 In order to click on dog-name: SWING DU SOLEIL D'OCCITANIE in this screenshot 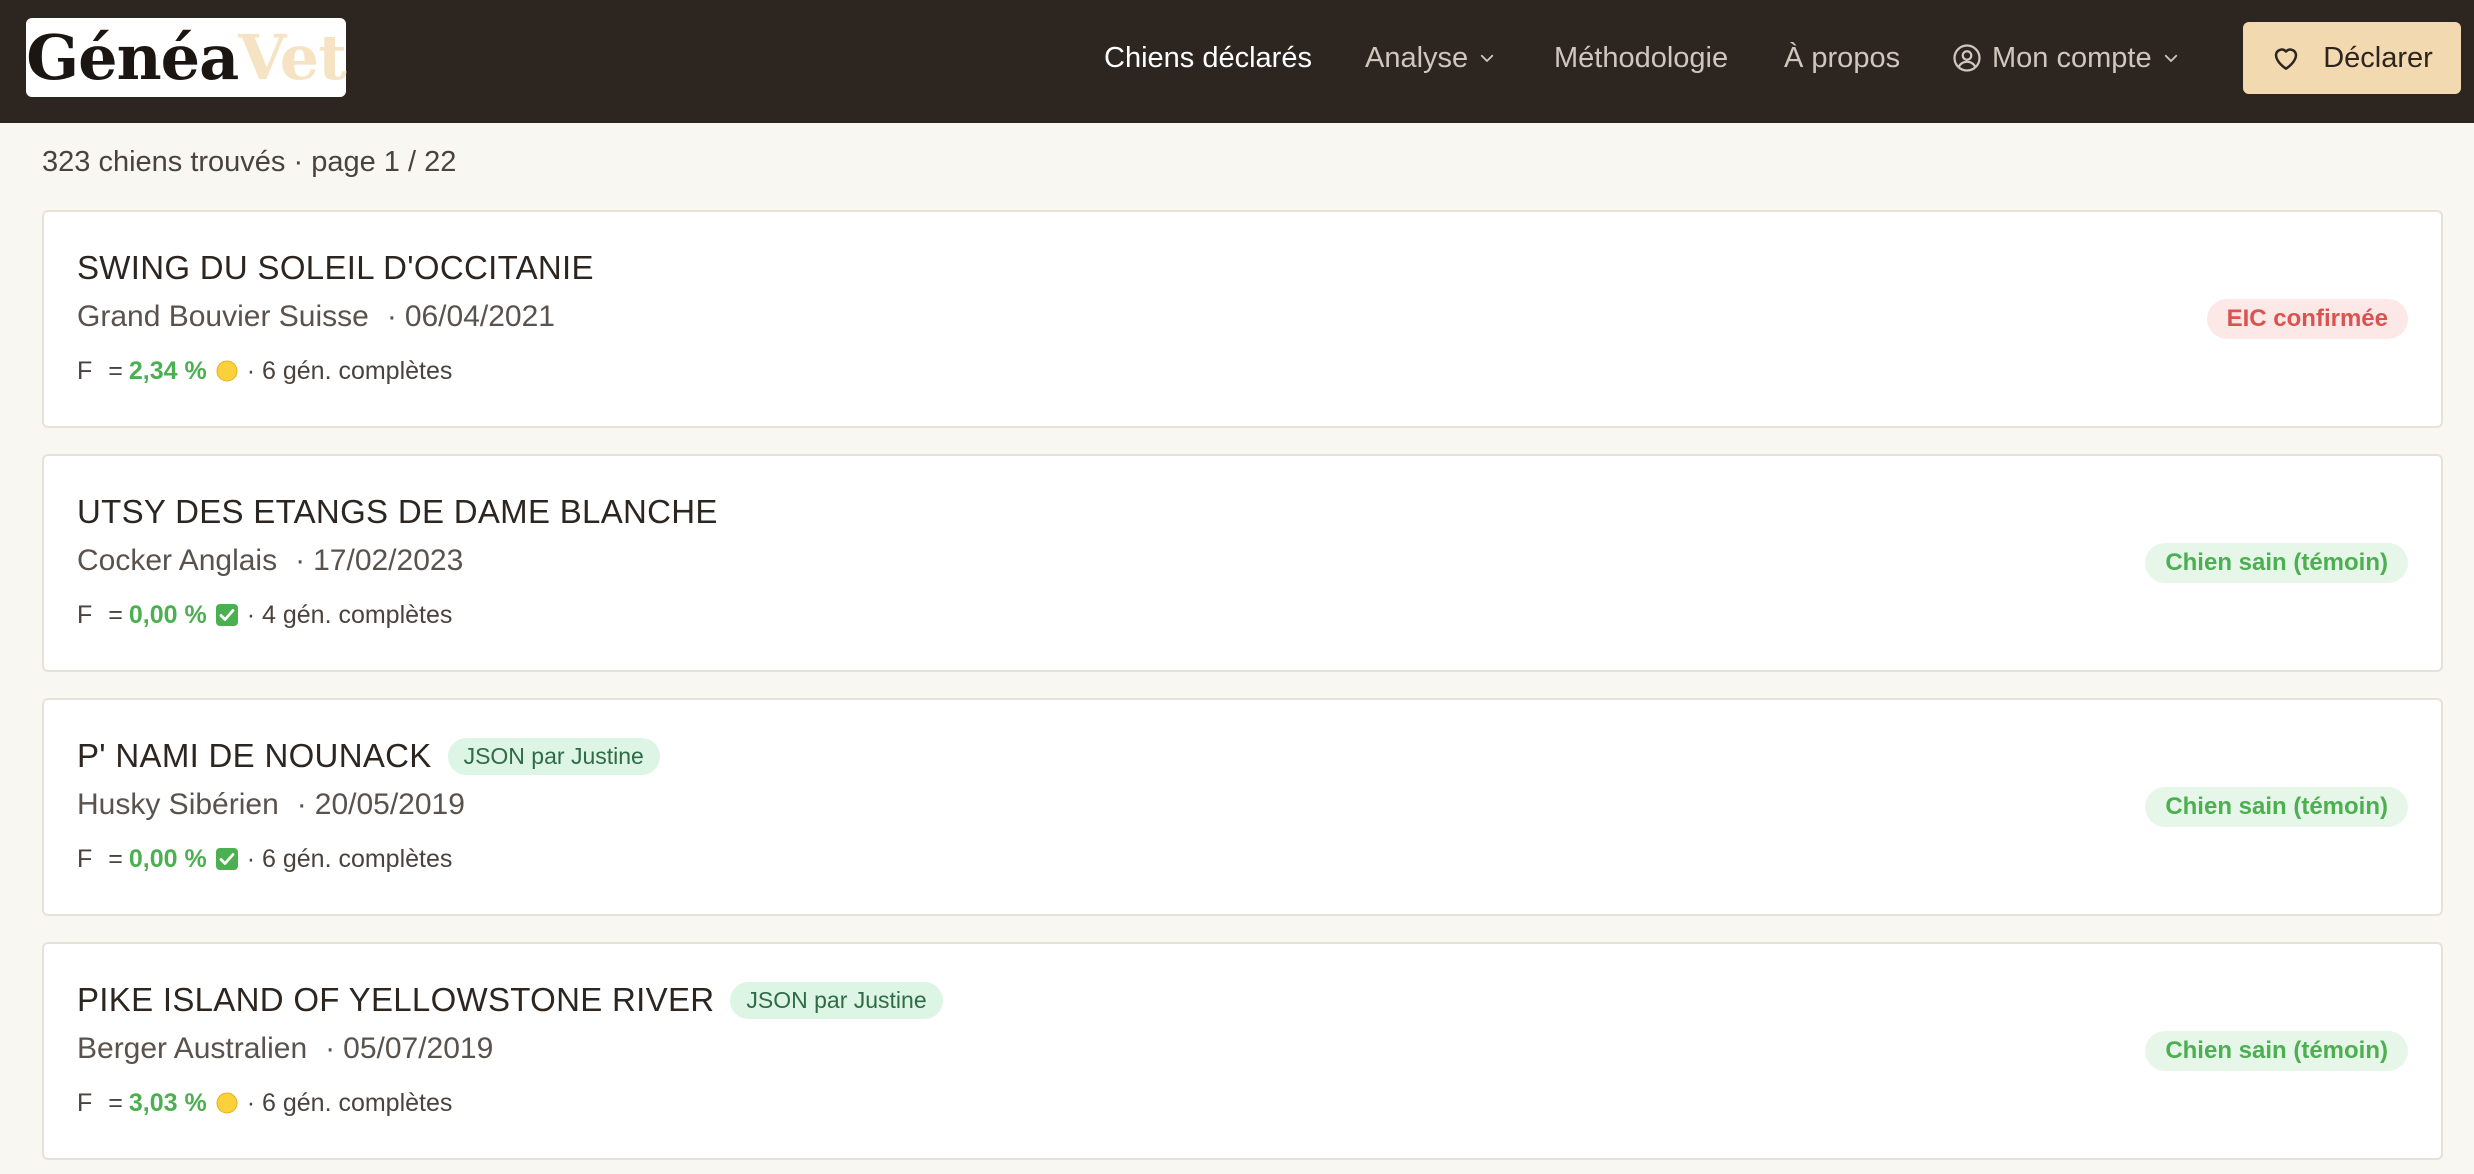, I will do `click(335, 268)`.